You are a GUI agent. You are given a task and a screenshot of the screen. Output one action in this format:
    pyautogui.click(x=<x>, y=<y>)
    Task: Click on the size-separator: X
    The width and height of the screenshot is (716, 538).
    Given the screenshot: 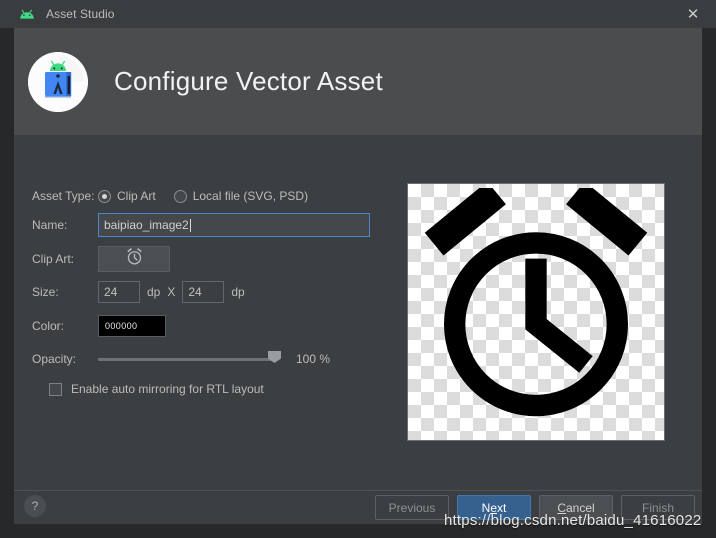 What is the action you would take?
    pyautogui.click(x=171, y=292)
    